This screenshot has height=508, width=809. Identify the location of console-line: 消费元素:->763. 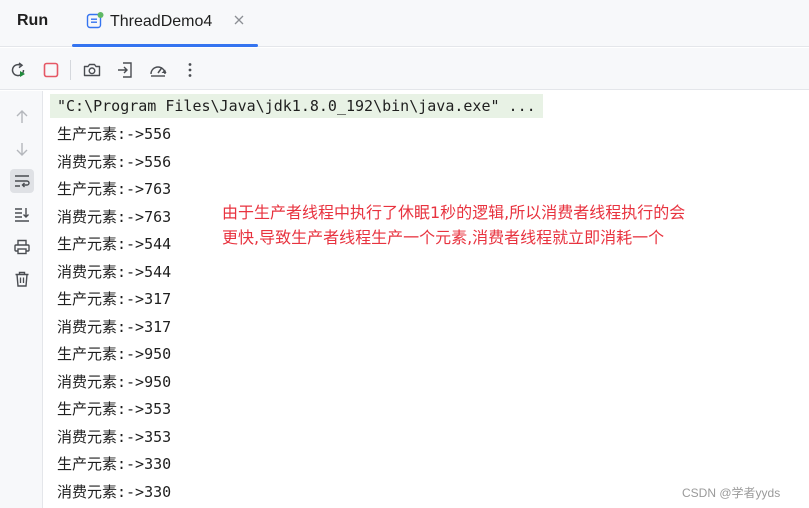
(114, 216).